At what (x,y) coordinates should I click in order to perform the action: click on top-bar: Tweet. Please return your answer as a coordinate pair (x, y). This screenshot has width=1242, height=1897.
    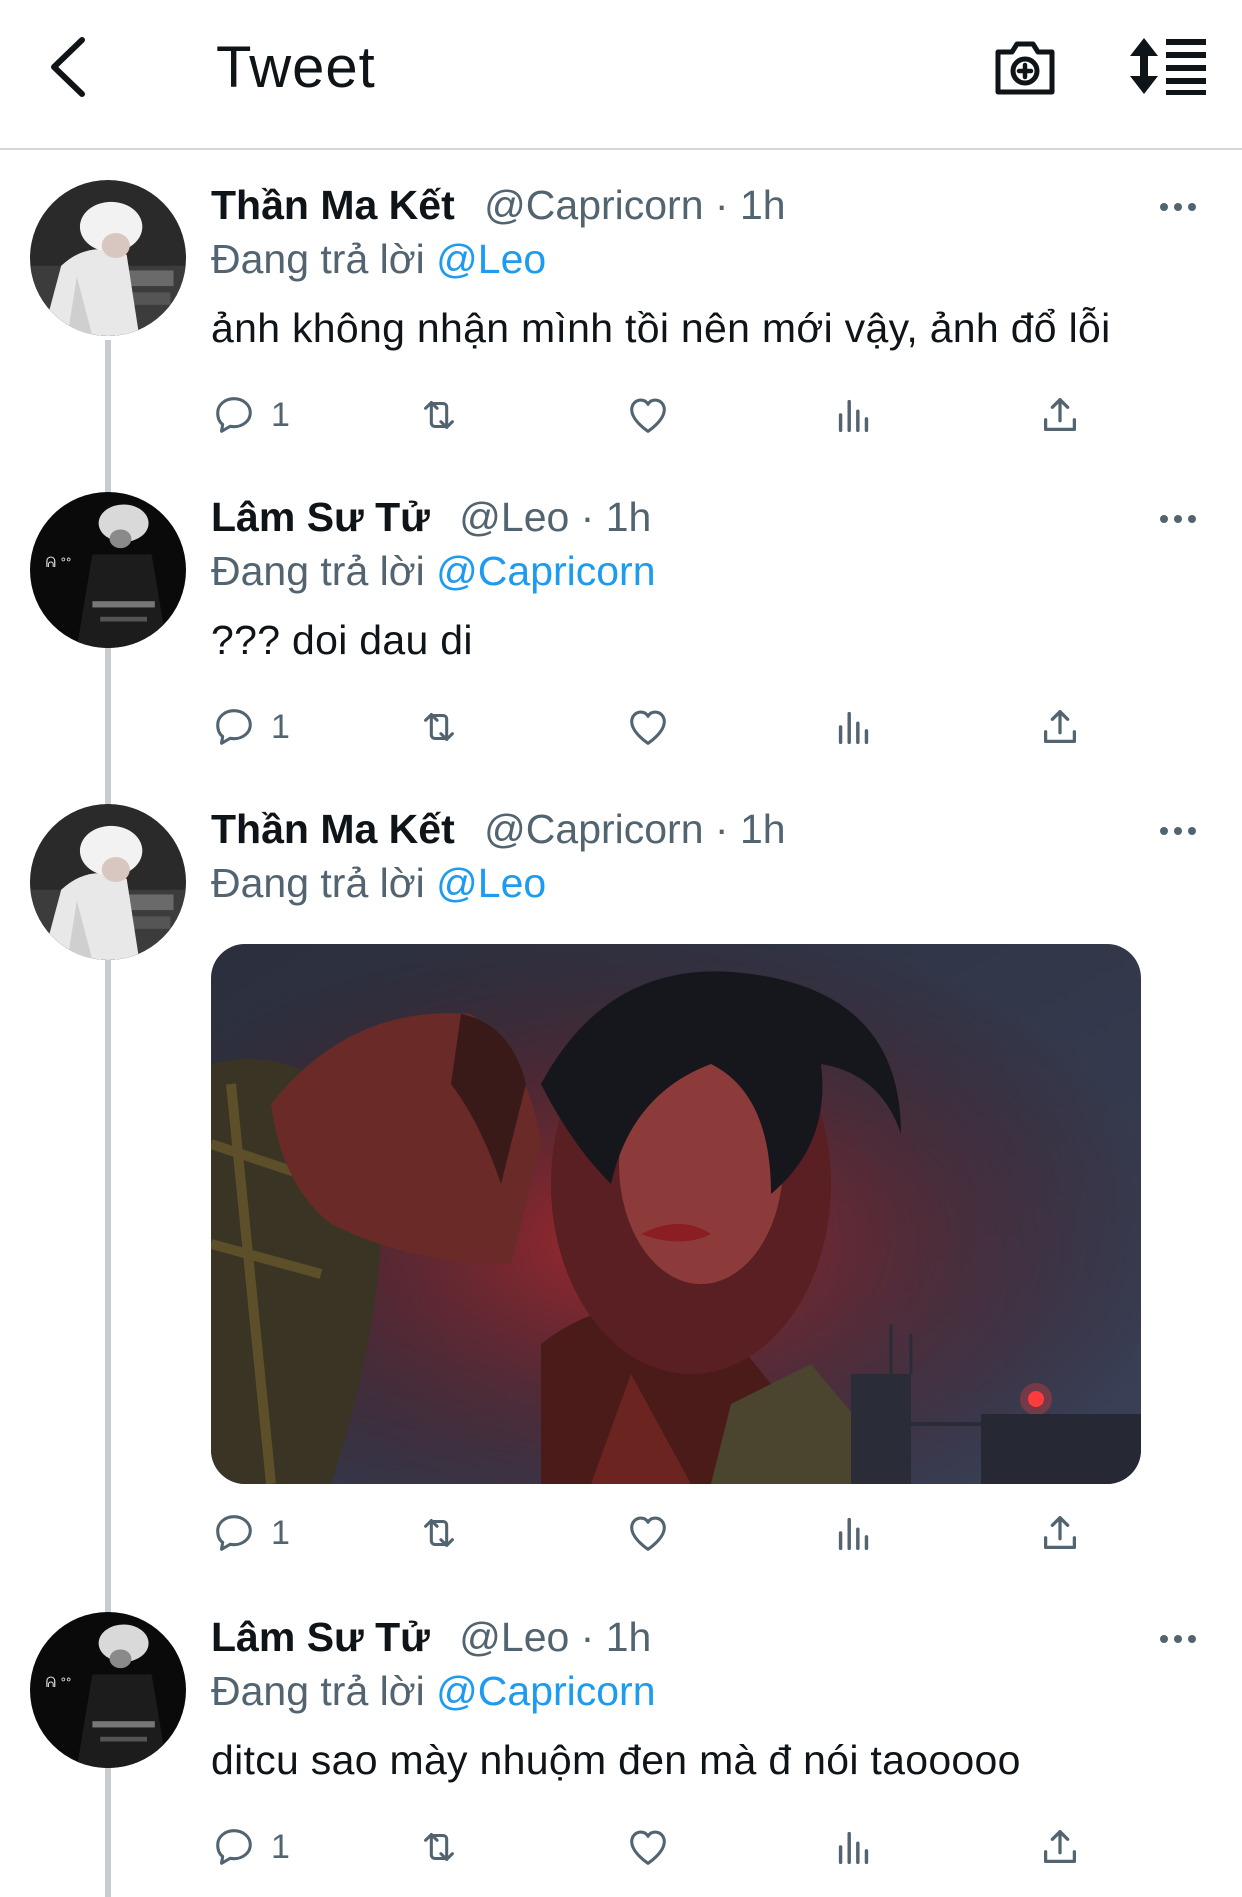
    Looking at the image, I should click on (621, 75).